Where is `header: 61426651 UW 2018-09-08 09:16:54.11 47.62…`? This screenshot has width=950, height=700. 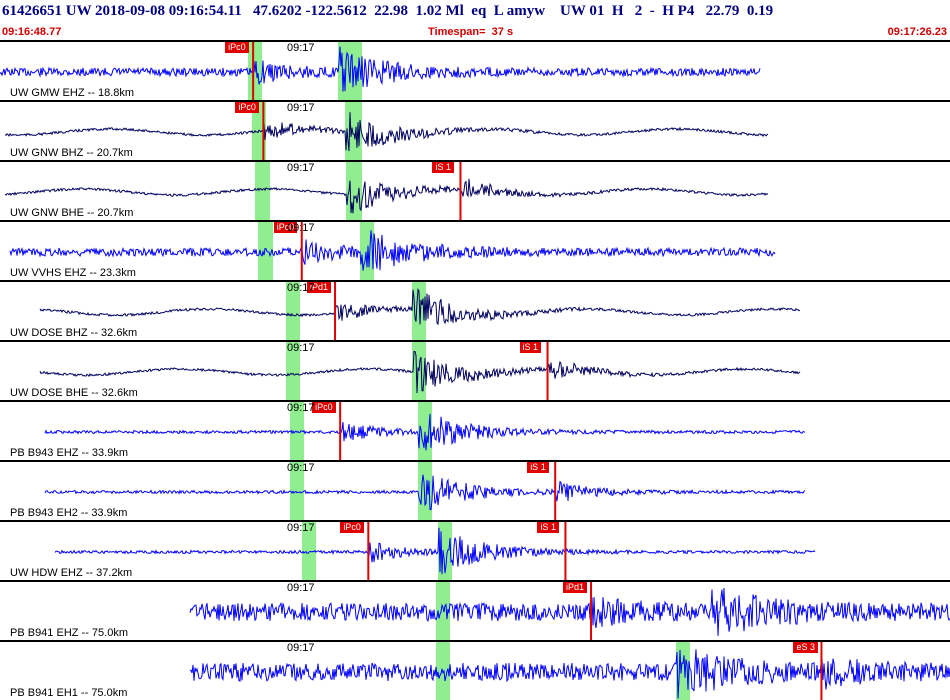 header: 61426651 UW 2018-09-08 09:16:54.11 47.62… is located at coordinates (475, 13).